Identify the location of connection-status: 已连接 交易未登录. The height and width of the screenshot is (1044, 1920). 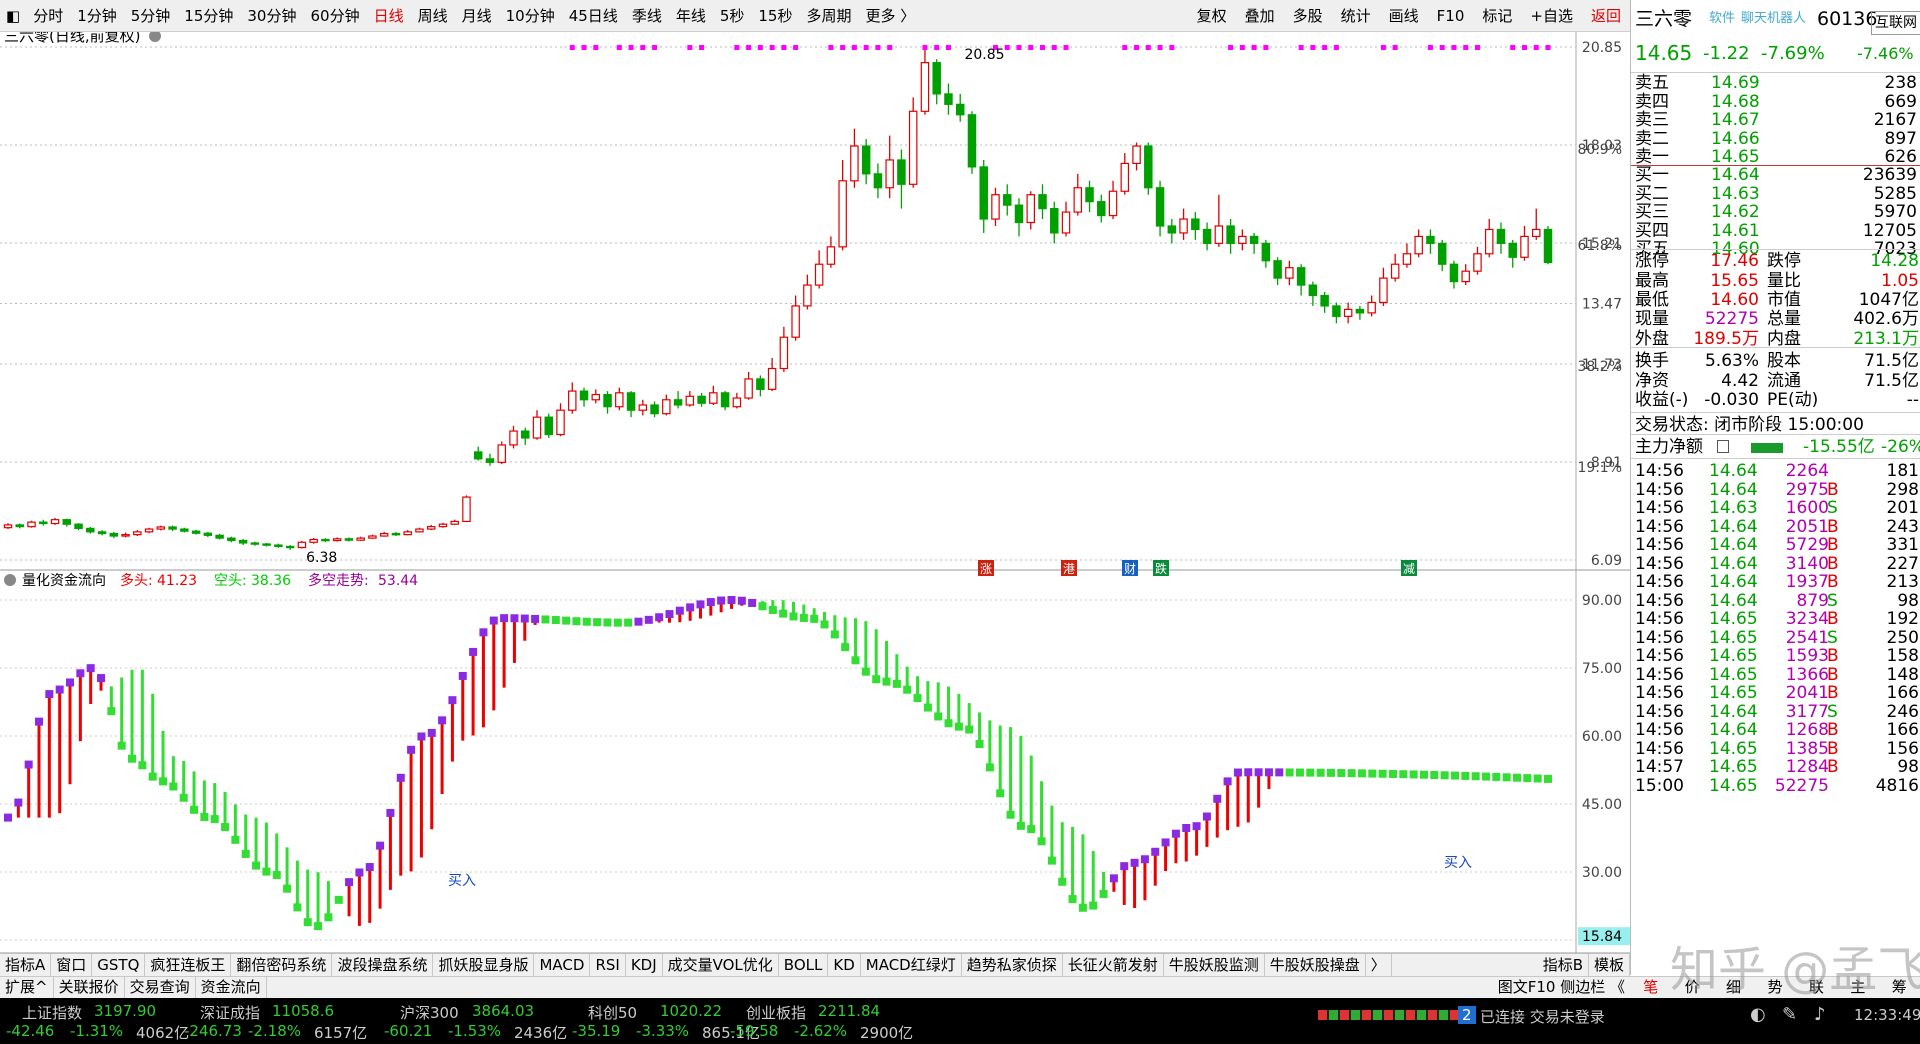
(1542, 1016).